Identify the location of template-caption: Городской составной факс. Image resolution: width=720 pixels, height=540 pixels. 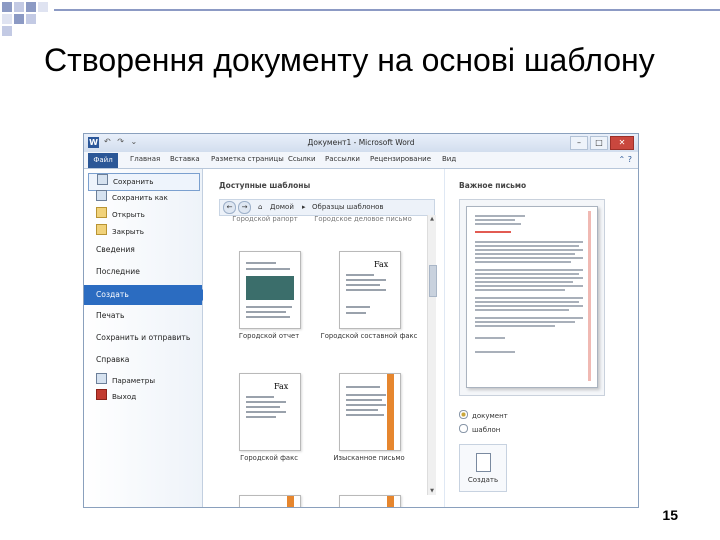
(369, 336).